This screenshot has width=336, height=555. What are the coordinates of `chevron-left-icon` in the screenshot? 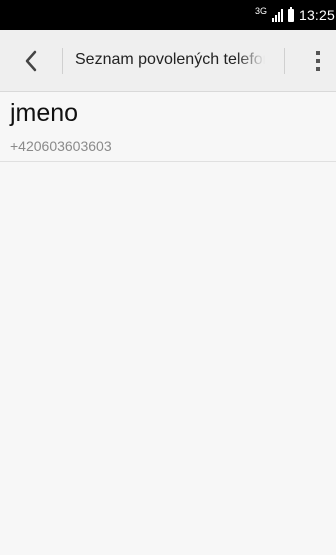 It's located at (31, 61).